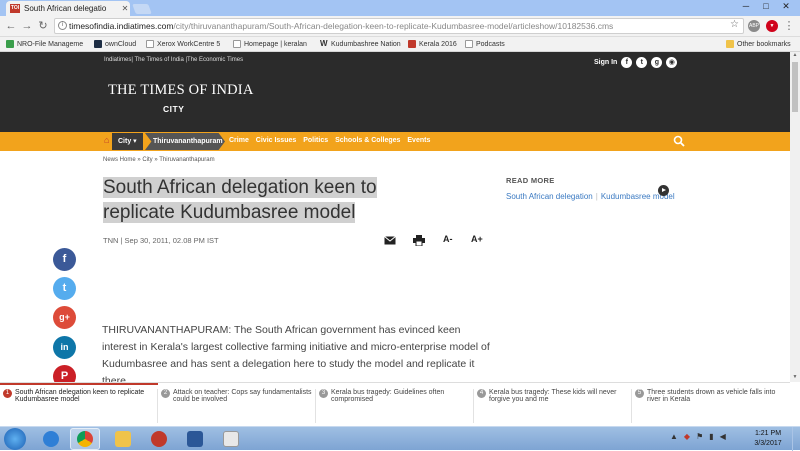 Image resolution: width=800 pixels, height=451 pixels. What do you see at coordinates (795, 378) in the screenshot?
I see `scroll-down-icon: ▼` at bounding box center [795, 378].